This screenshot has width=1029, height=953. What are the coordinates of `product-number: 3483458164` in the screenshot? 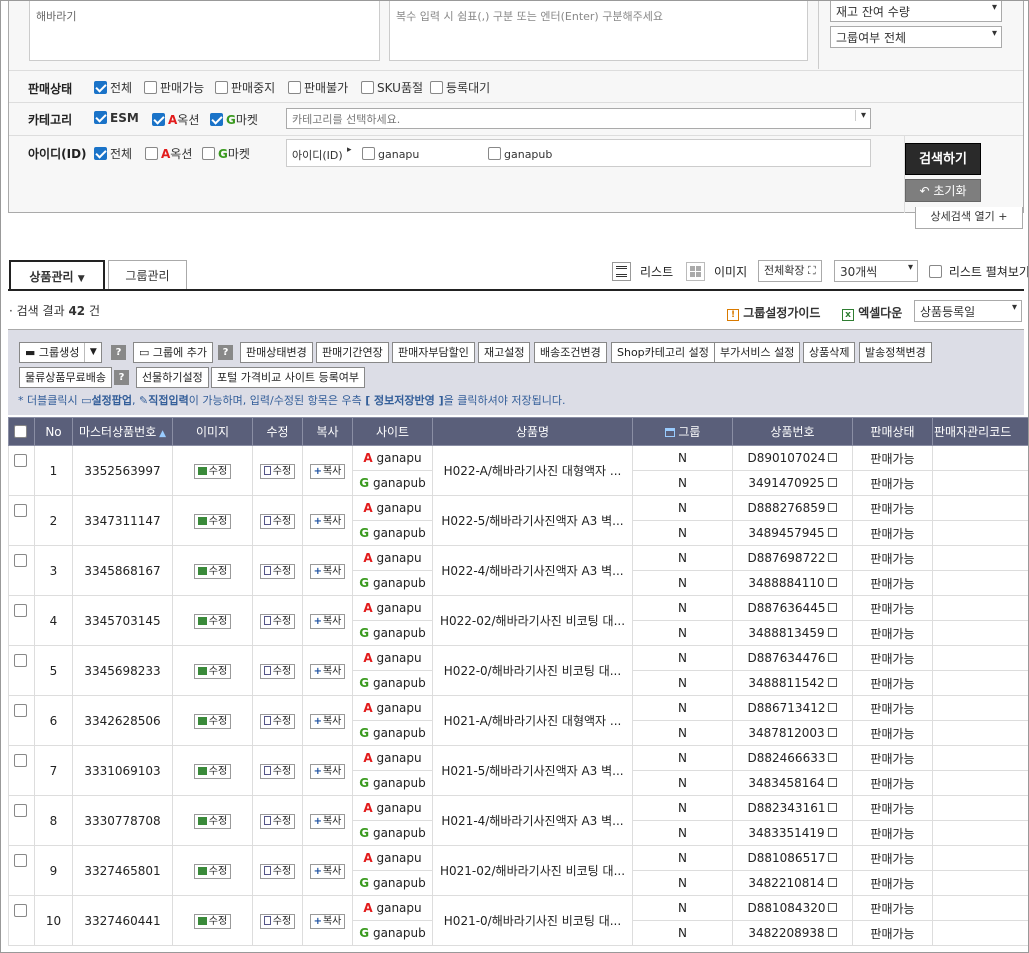 It's located at (786, 783).